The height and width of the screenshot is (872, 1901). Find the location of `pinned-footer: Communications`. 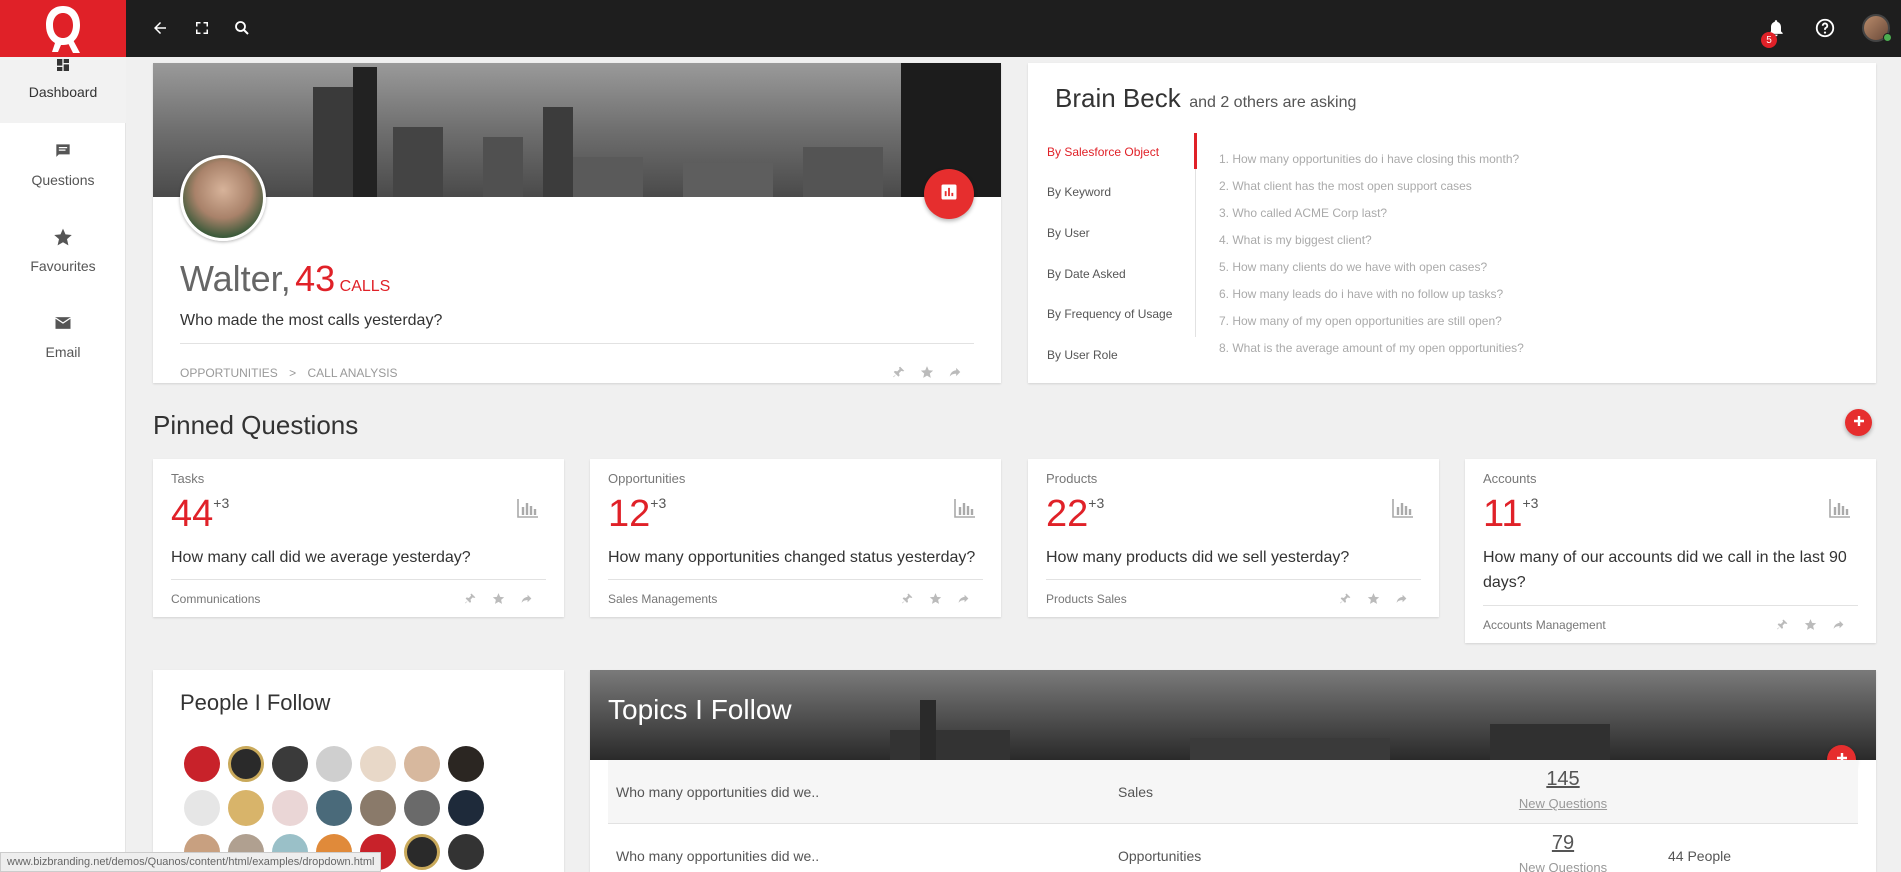

pinned-footer: Communications is located at coordinates (215, 599).